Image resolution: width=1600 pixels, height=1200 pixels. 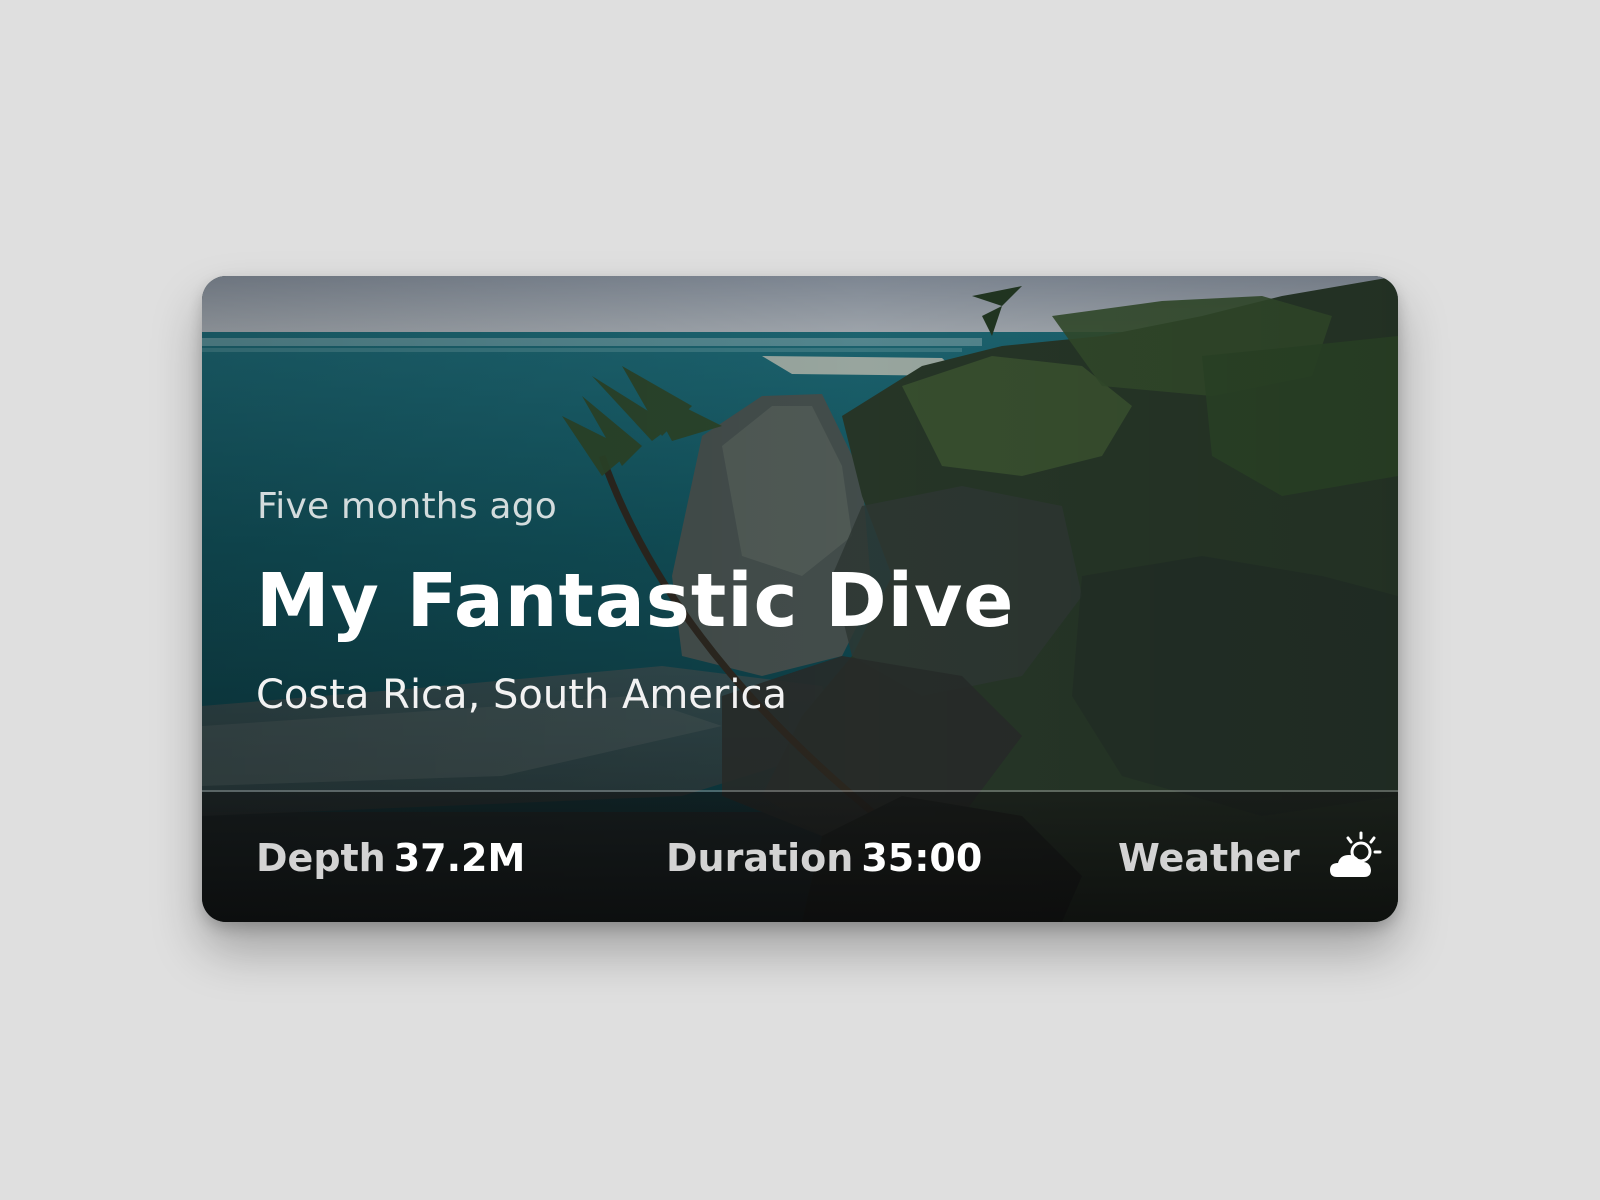 I want to click on depth-stat: Depth 37.2M, so click(x=390, y=858).